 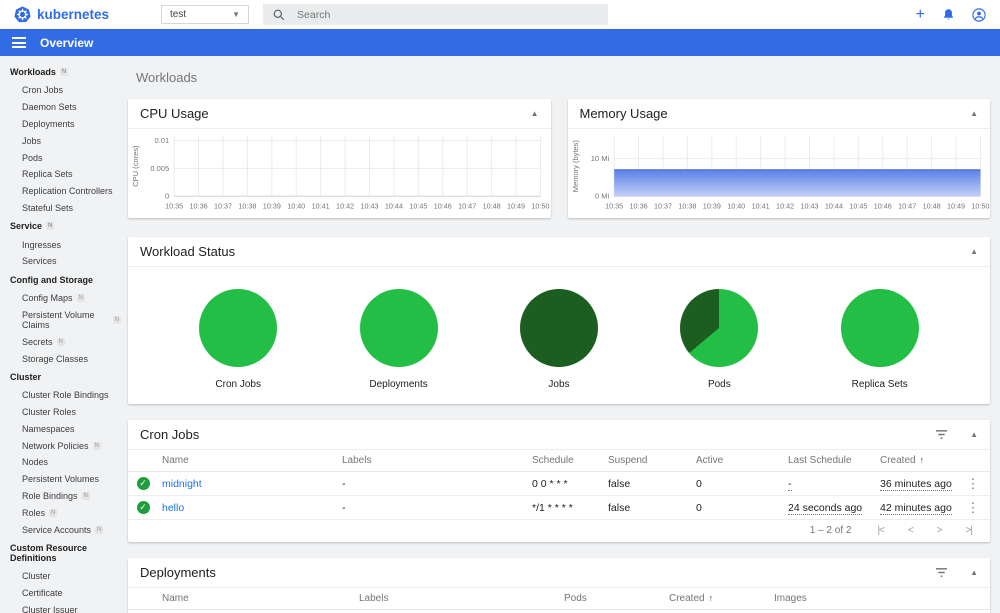 I want to click on sidebar-section-workloads: Workloads N, so click(x=62, y=72).